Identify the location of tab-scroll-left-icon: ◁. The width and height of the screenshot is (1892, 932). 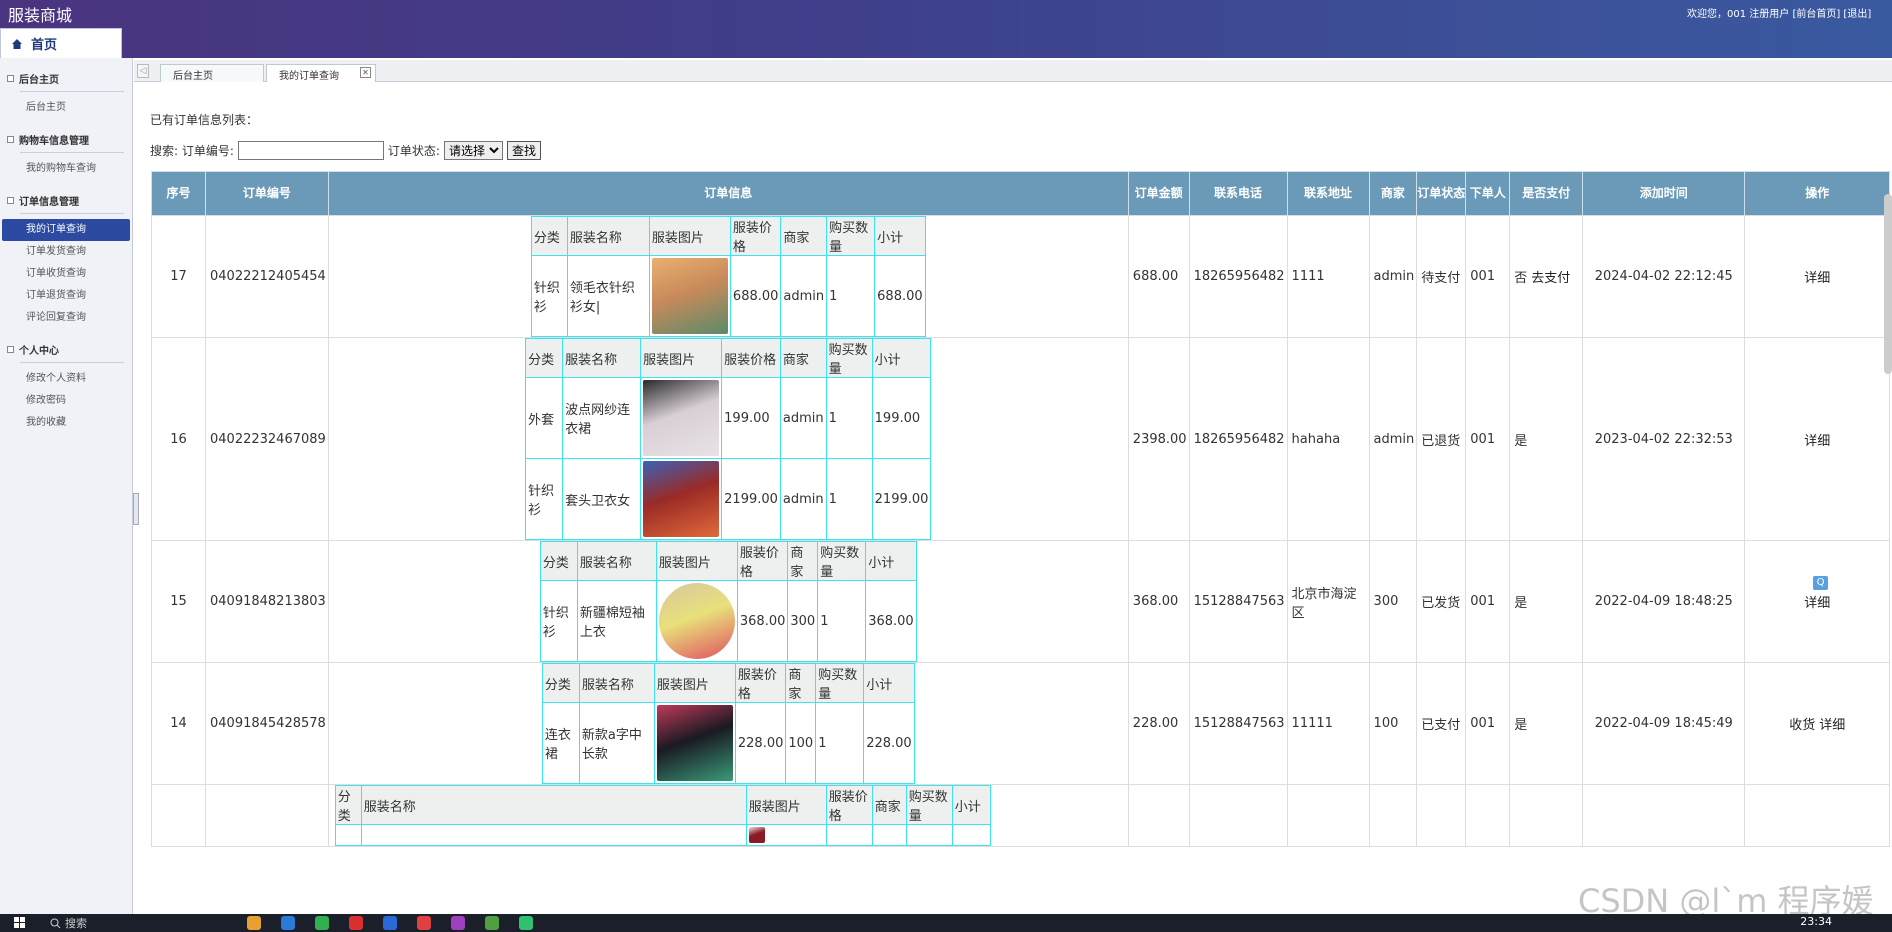
(143, 71).